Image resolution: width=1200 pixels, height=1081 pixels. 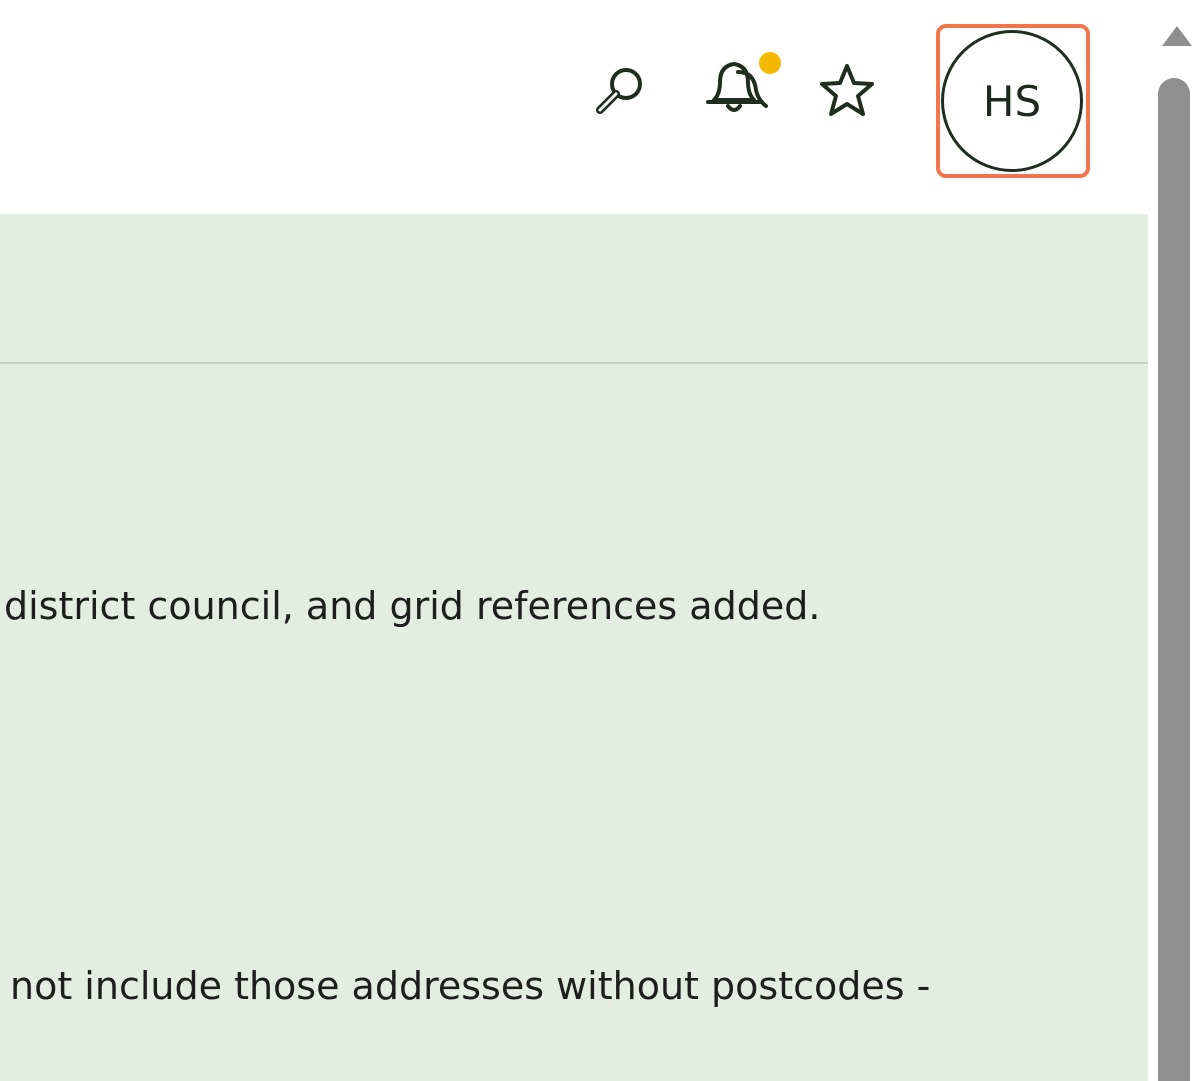 What do you see at coordinates (847, 91) in the screenshot?
I see `star-icon` at bounding box center [847, 91].